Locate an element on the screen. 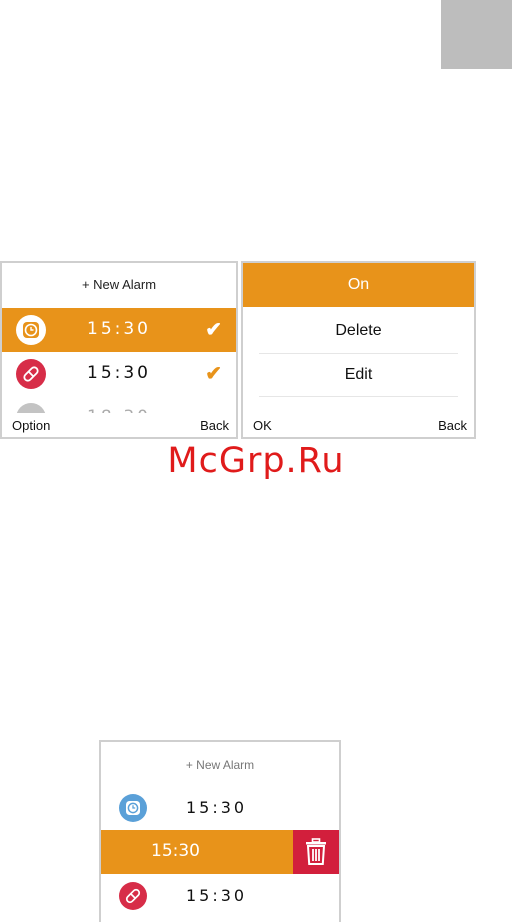  trash-icon is located at coordinates (316, 851).